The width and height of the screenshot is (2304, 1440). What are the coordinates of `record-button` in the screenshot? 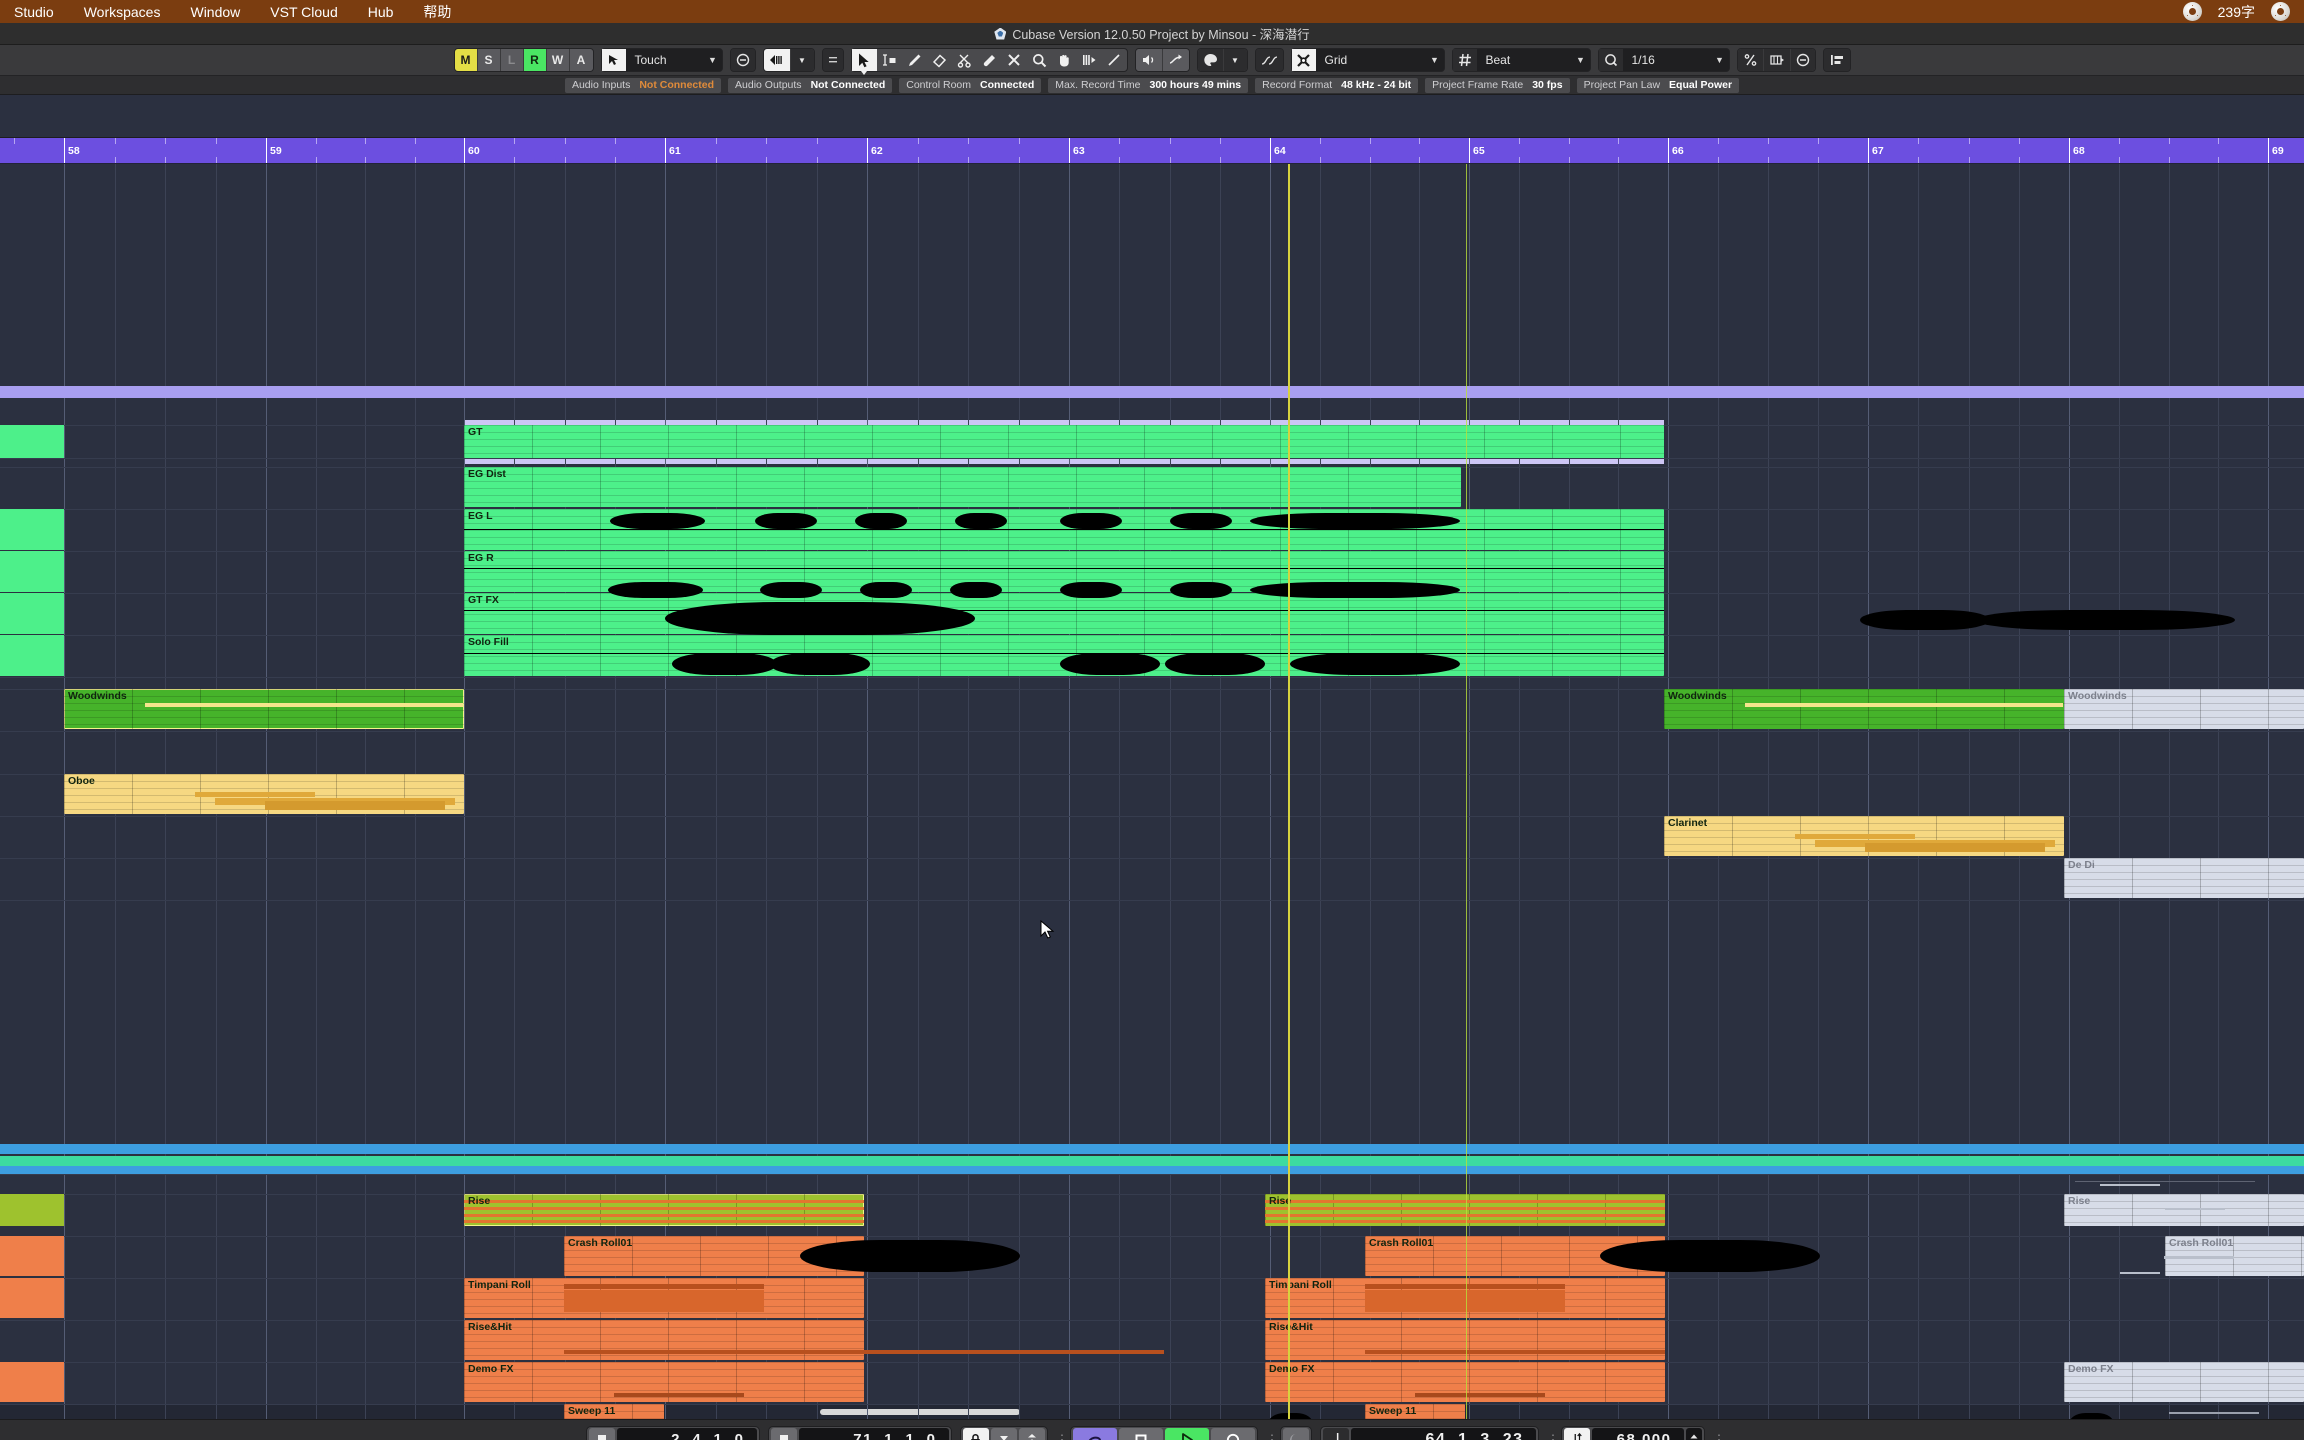 It's located at (1232, 1433).